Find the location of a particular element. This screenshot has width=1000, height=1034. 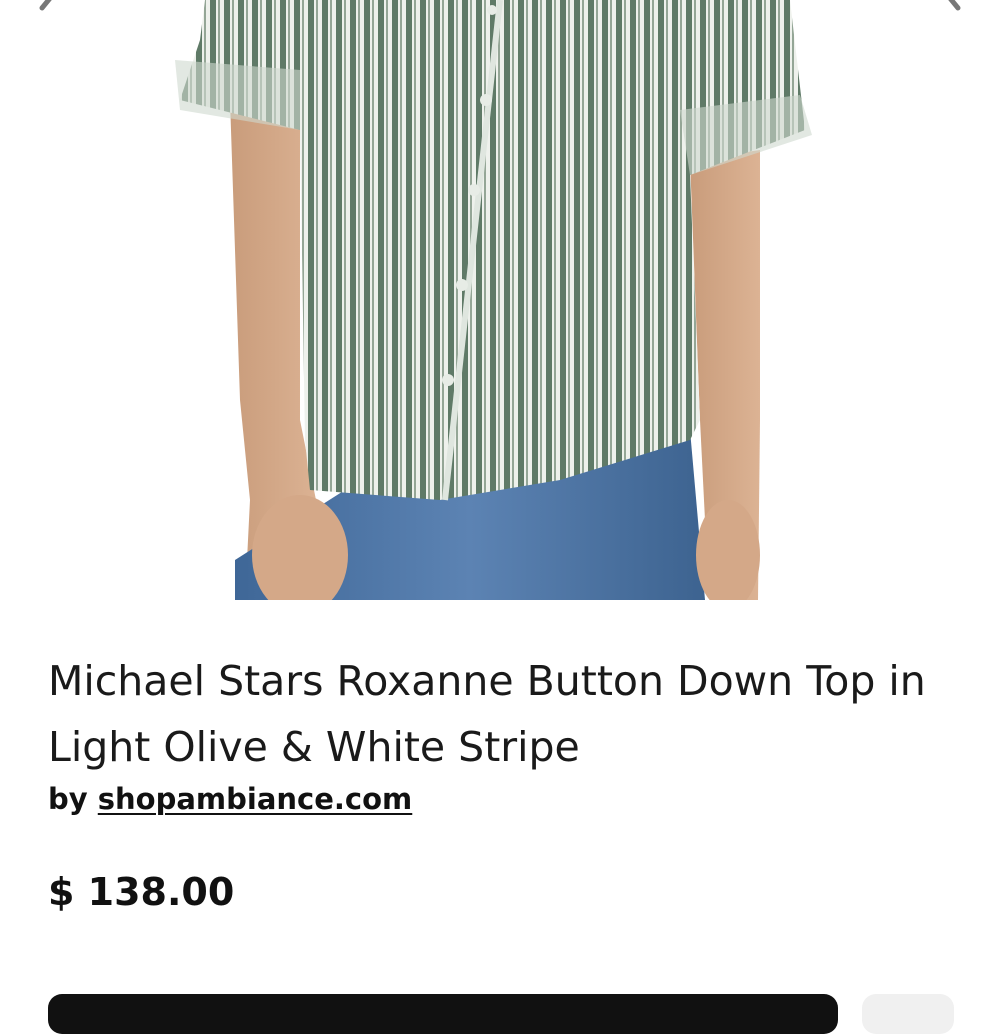

seller-line: by shopambiance.com is located at coordinates (230, 799).